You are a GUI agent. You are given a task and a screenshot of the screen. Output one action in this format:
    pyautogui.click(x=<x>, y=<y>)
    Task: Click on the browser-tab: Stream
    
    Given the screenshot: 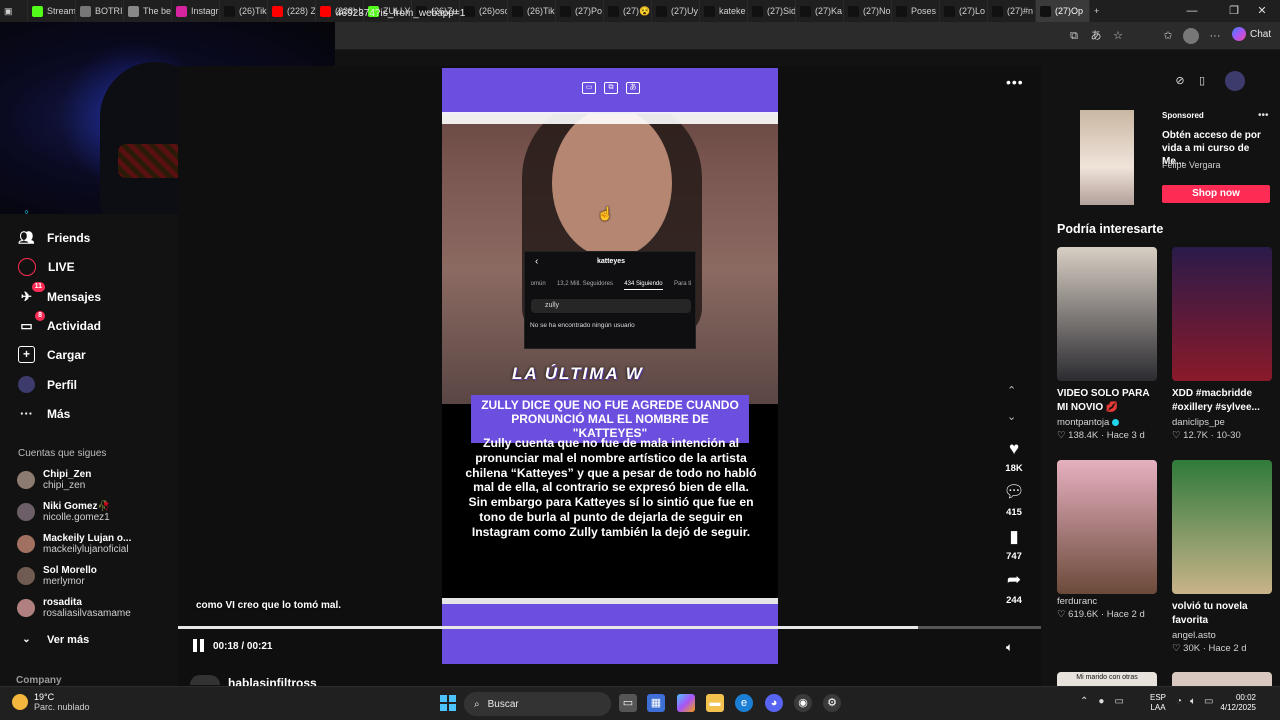 What is the action you would take?
    pyautogui.click(x=52, y=11)
    